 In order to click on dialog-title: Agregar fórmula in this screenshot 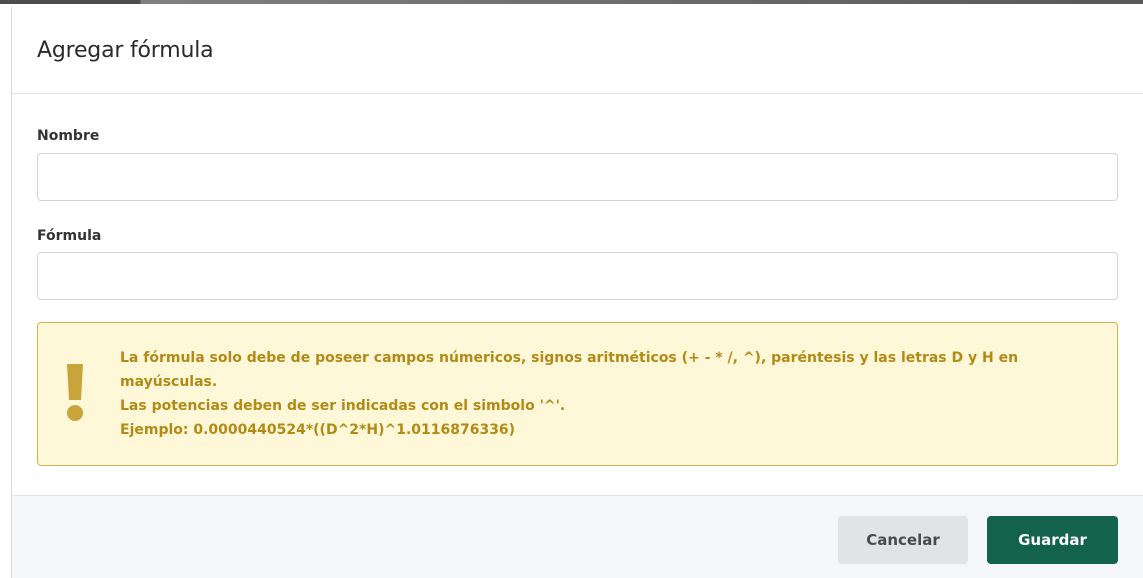, I will do `click(125, 50)`.